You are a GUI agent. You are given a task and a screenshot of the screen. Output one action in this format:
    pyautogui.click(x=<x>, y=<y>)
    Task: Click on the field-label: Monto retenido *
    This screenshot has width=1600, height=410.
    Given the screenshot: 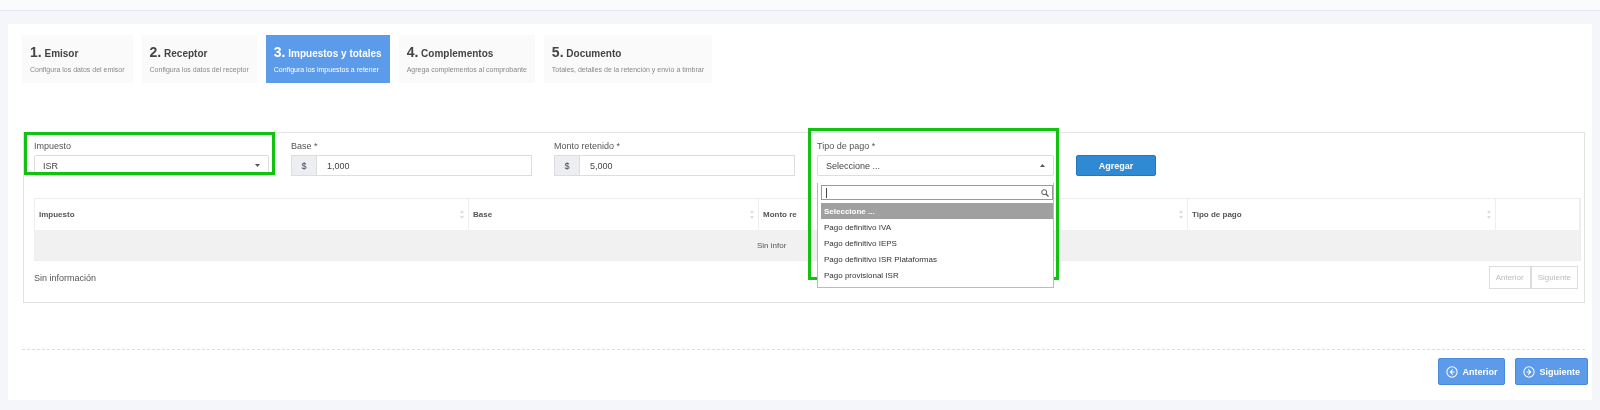 What is the action you would take?
    pyautogui.click(x=588, y=146)
    